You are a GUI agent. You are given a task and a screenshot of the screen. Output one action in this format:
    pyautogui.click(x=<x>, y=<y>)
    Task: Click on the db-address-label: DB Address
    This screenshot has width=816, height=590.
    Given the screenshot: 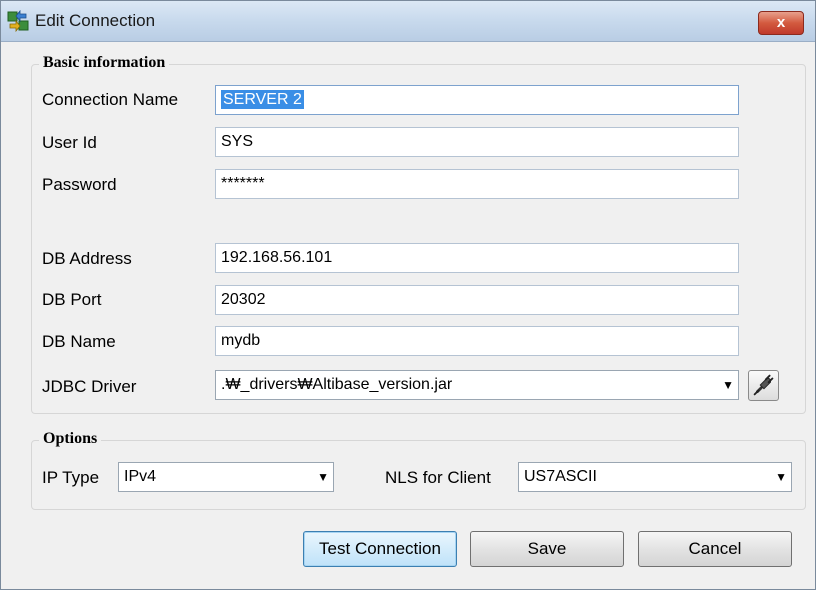 What is the action you would take?
    pyautogui.click(x=87, y=258)
    